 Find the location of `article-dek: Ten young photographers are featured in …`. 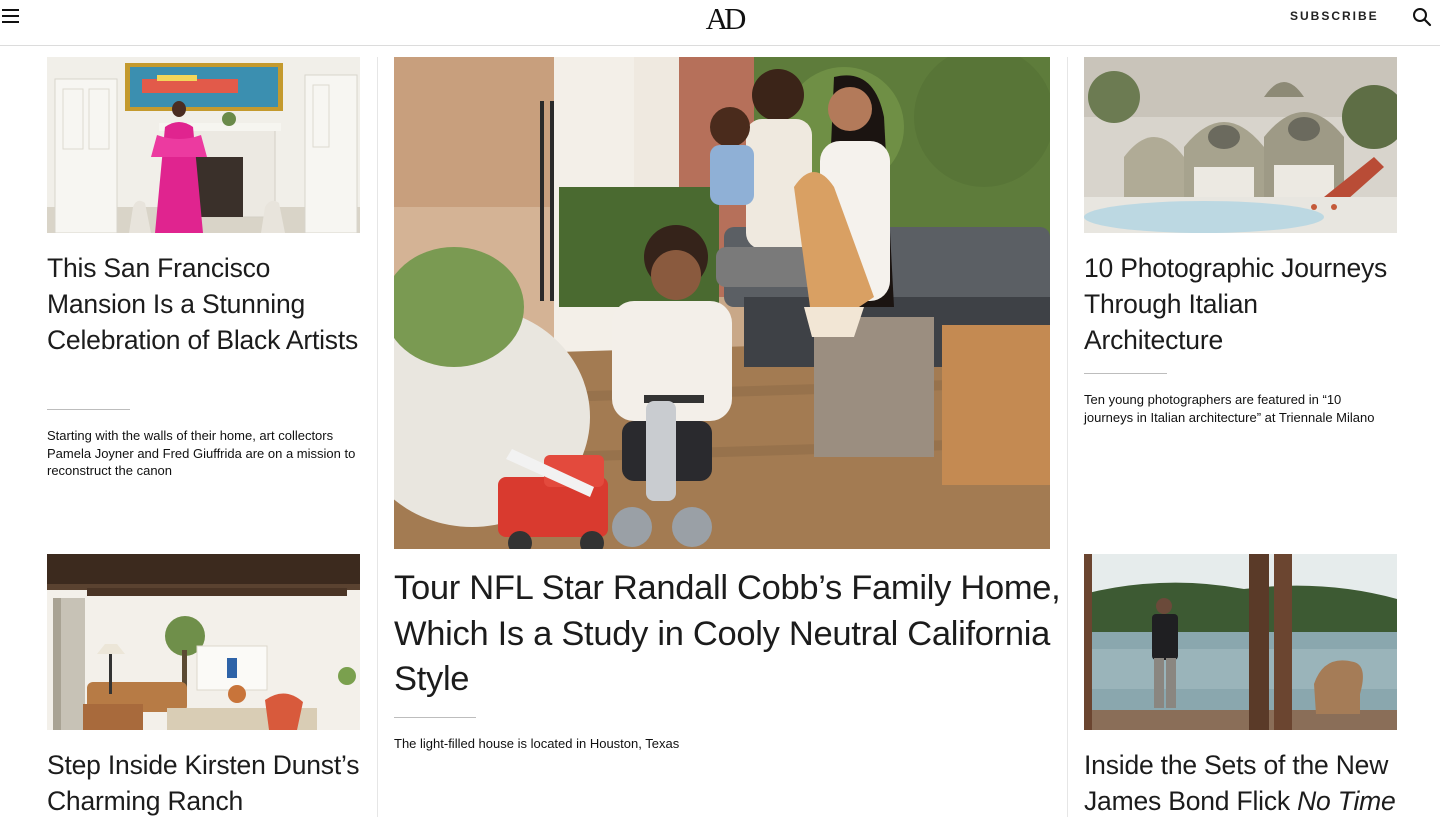

article-dek: Ten young photographers are featured in … is located at coordinates (1229, 408).